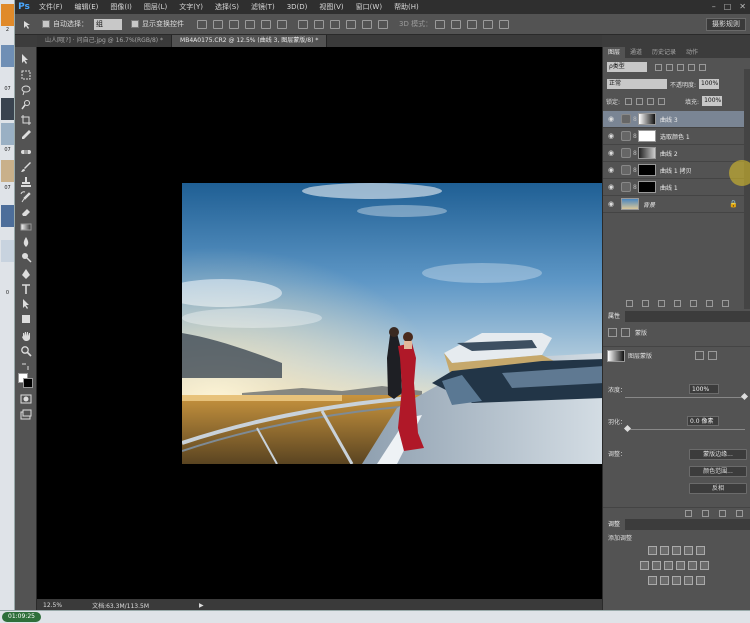  What do you see at coordinates (26, 336) in the screenshot?
I see `hand-tool-icon` at bounding box center [26, 336].